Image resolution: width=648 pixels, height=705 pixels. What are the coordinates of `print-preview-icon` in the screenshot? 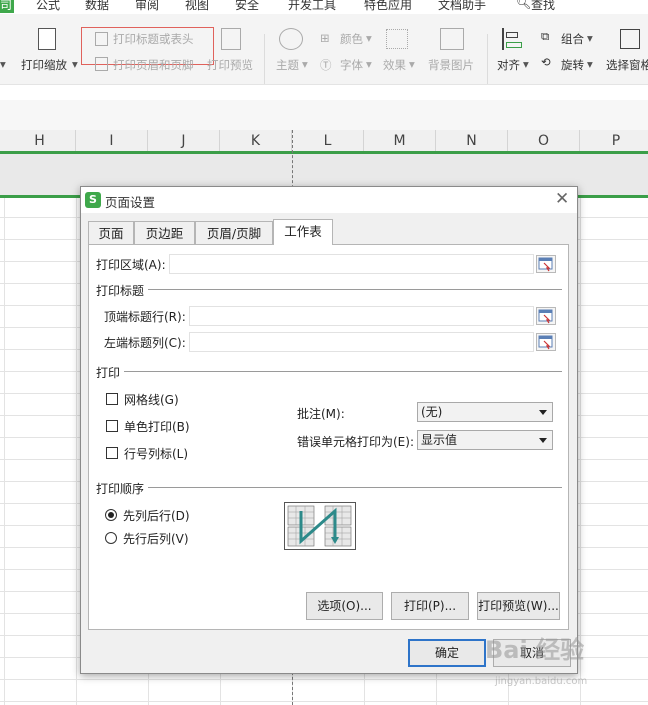 It's located at (231, 39).